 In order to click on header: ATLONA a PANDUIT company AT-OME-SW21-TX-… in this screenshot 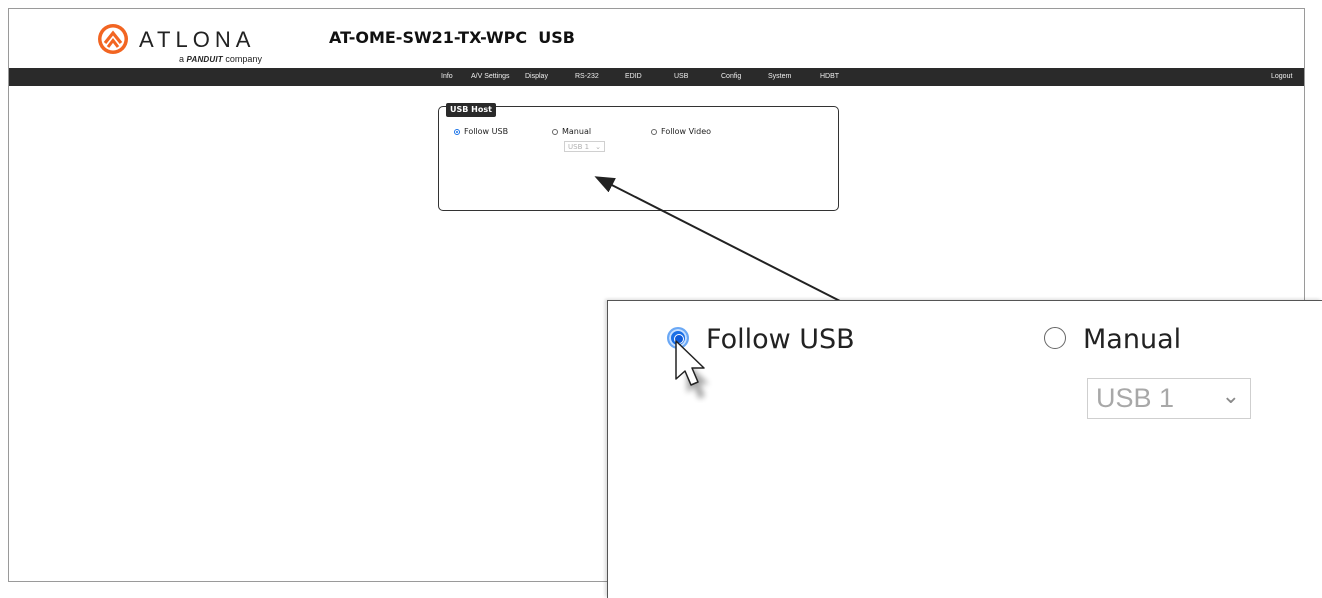, I will do `click(656, 38)`.